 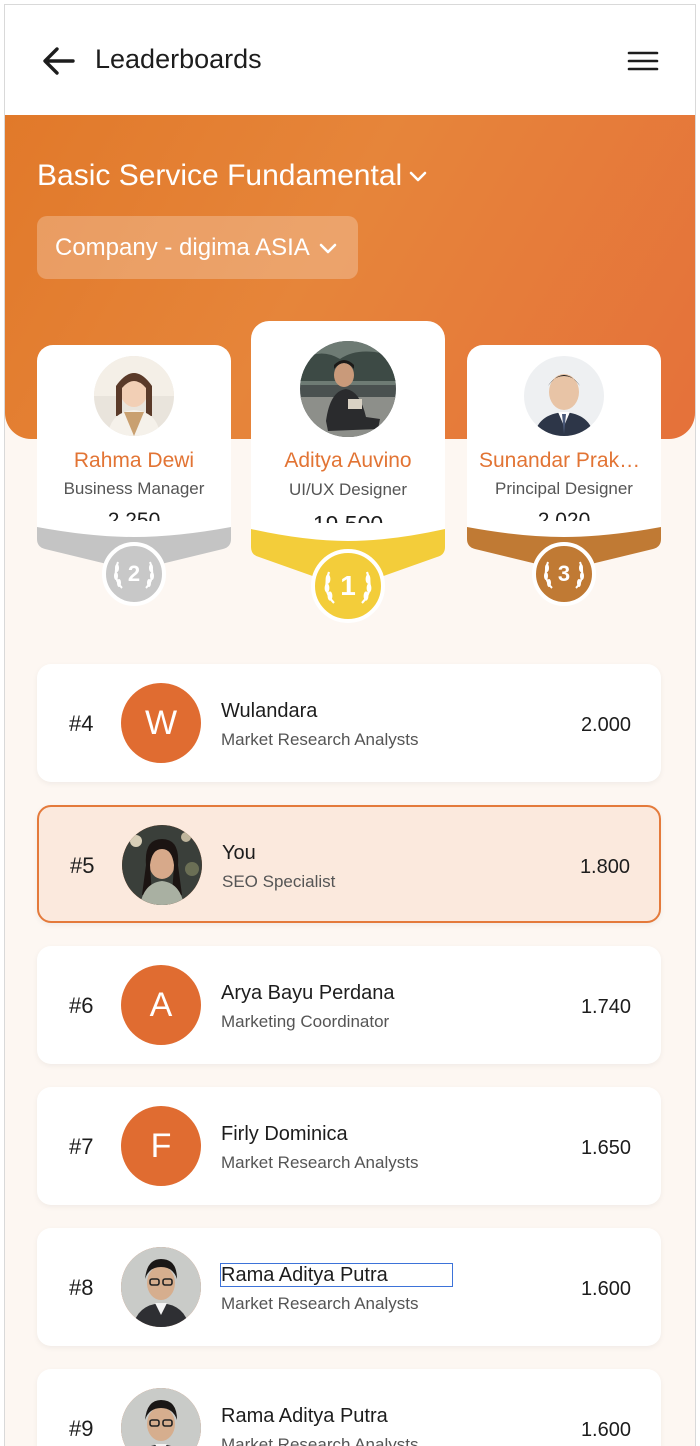 What do you see at coordinates (182, 247) in the screenshot?
I see `company-filter-label: Company - digima ASIA` at bounding box center [182, 247].